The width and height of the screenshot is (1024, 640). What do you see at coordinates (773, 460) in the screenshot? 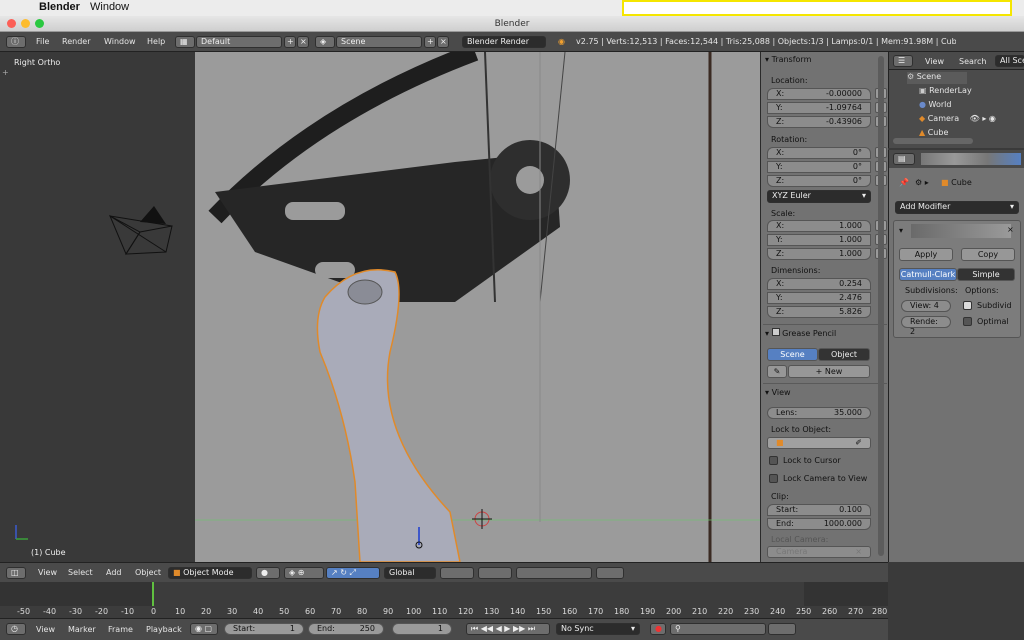
I see `lock-cursor-checkbox` at bounding box center [773, 460].